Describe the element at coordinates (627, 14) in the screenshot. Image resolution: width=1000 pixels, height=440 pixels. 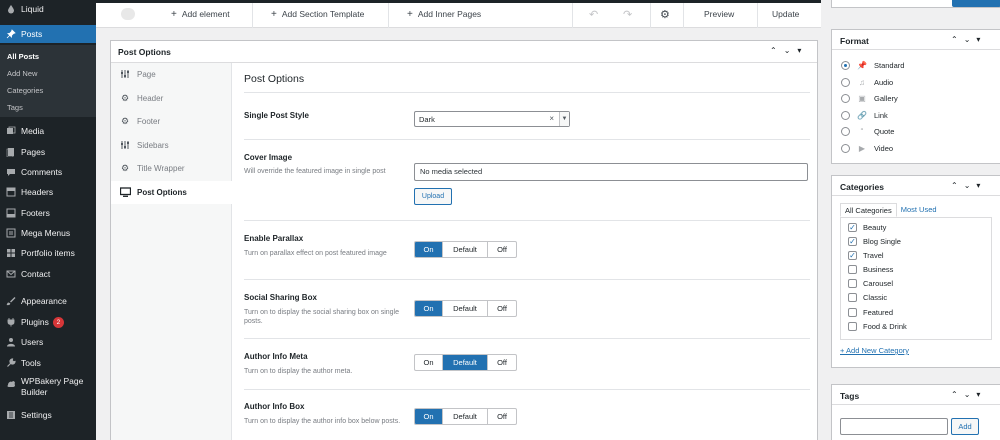
I see `redo-icon: ↷` at that location.